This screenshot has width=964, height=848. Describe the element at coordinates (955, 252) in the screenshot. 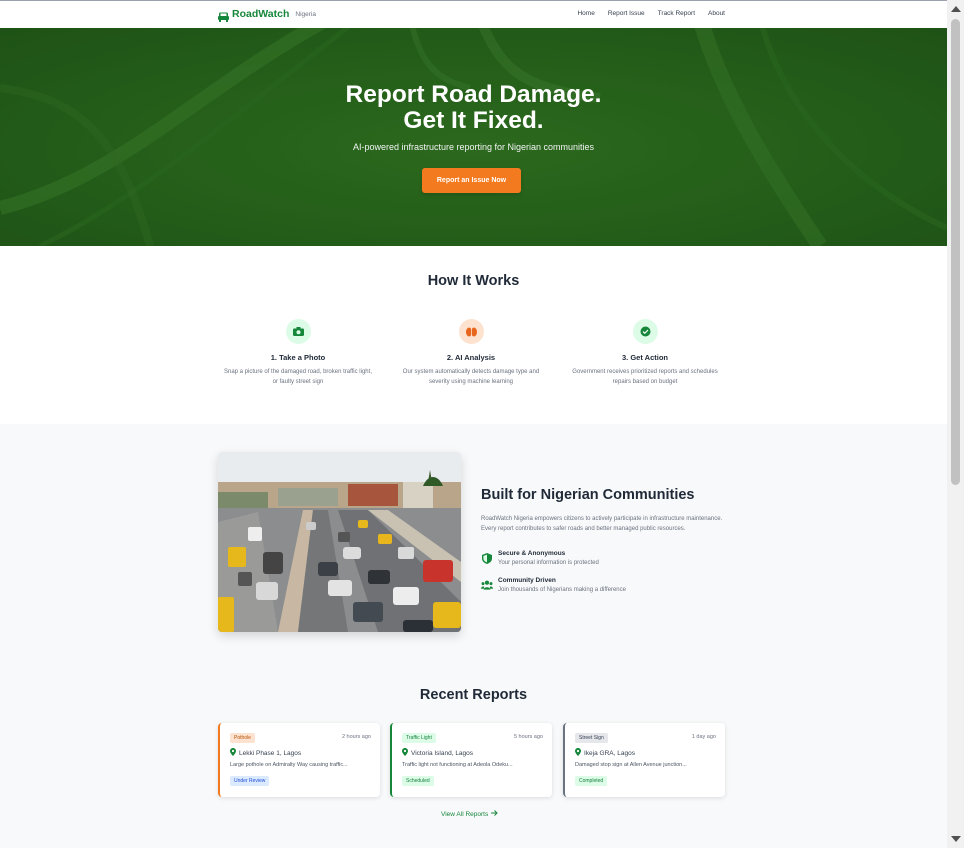

I see `scrollbar-thumb` at that location.